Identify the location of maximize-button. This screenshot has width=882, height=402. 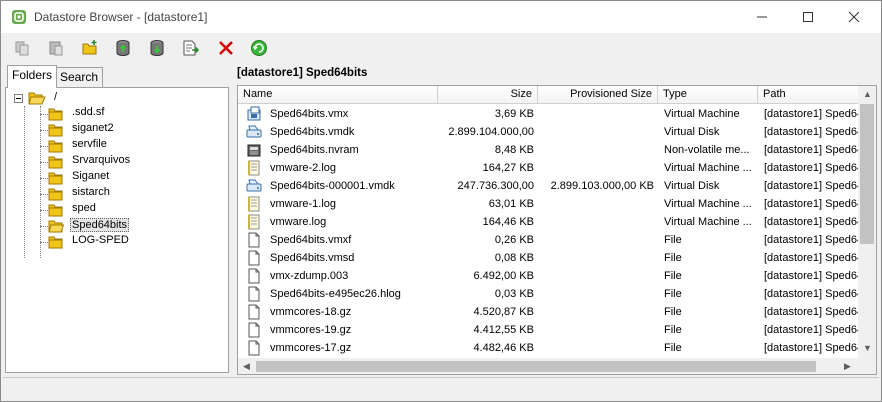
(808, 17).